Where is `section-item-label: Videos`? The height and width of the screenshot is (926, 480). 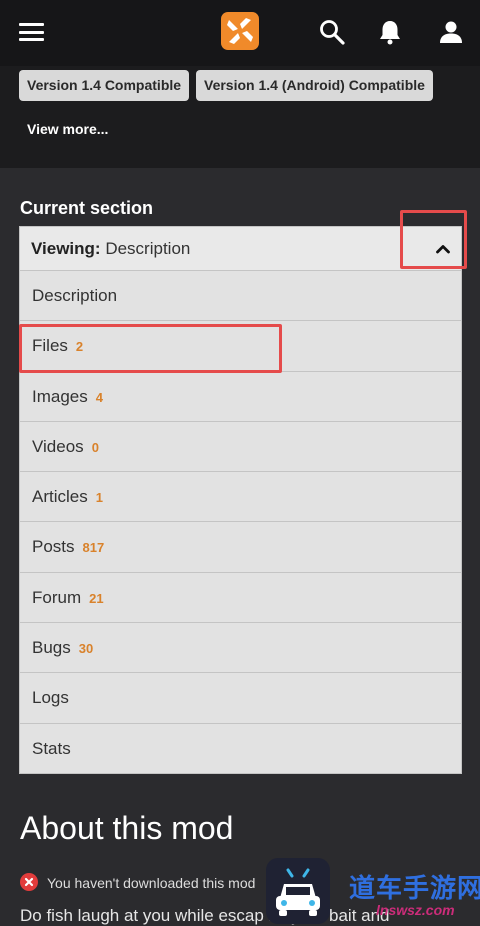
section-item-label: Videos is located at coordinates (58, 446).